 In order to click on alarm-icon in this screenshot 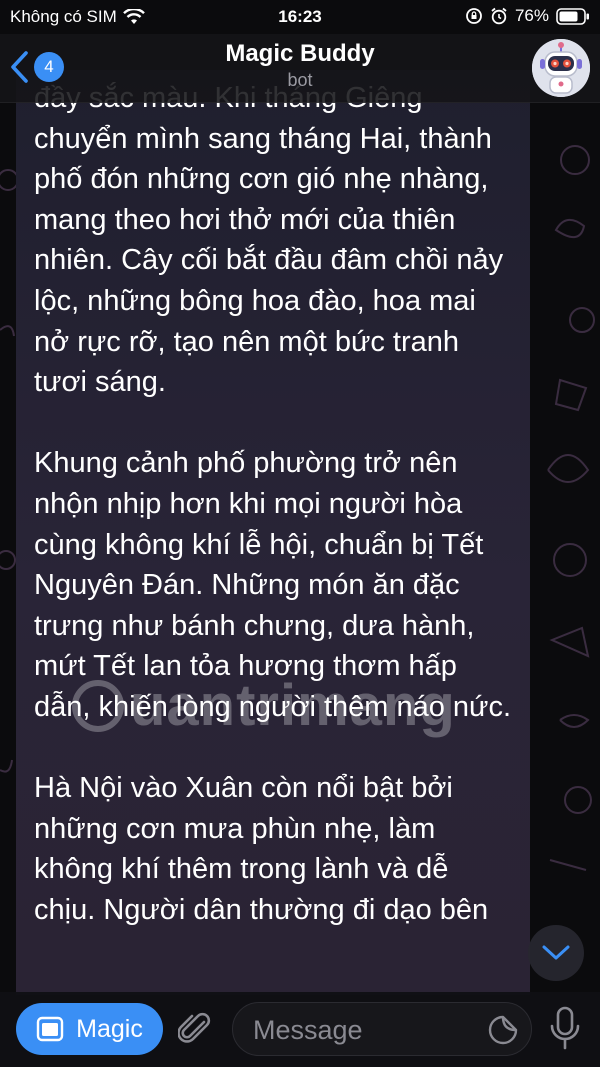, I will do `click(499, 16)`.